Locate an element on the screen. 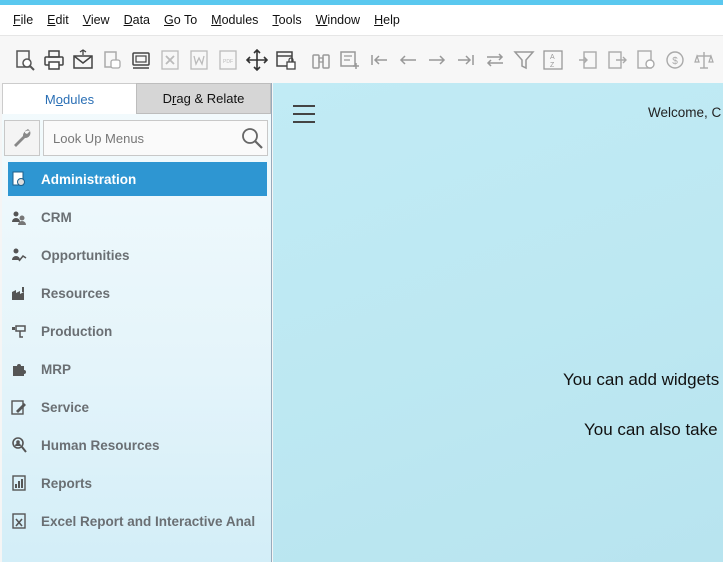 The height and width of the screenshot is (562, 723). search-icon is located at coordinates (252, 138).